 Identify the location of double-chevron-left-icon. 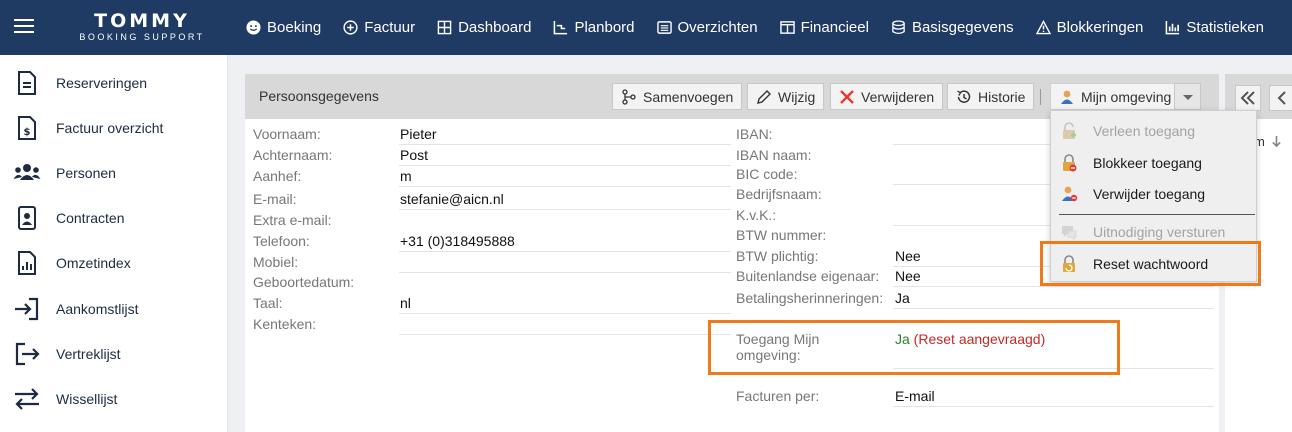
(1247, 98).